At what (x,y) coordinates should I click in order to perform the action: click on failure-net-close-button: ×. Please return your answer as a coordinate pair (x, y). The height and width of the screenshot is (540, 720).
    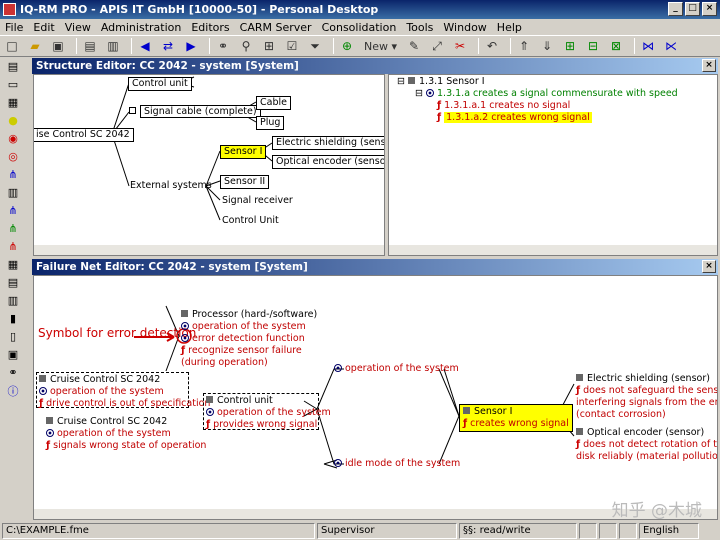
    Looking at the image, I should click on (709, 266).